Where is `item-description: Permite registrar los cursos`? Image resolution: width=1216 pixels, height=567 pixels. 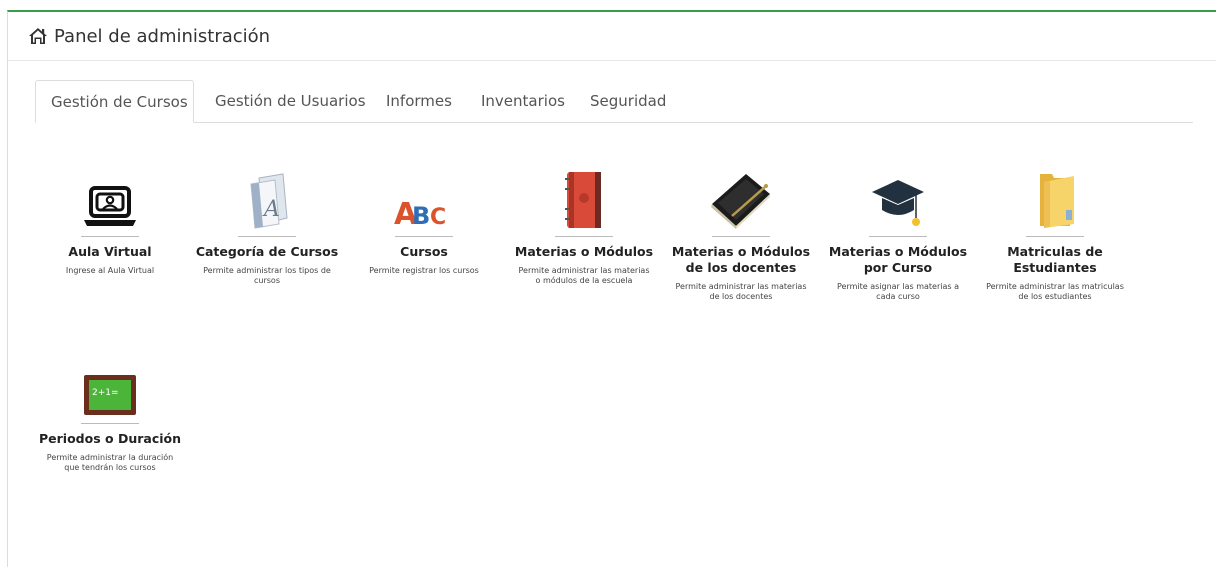
item-description: Permite registrar los cursos is located at coordinates (424, 270).